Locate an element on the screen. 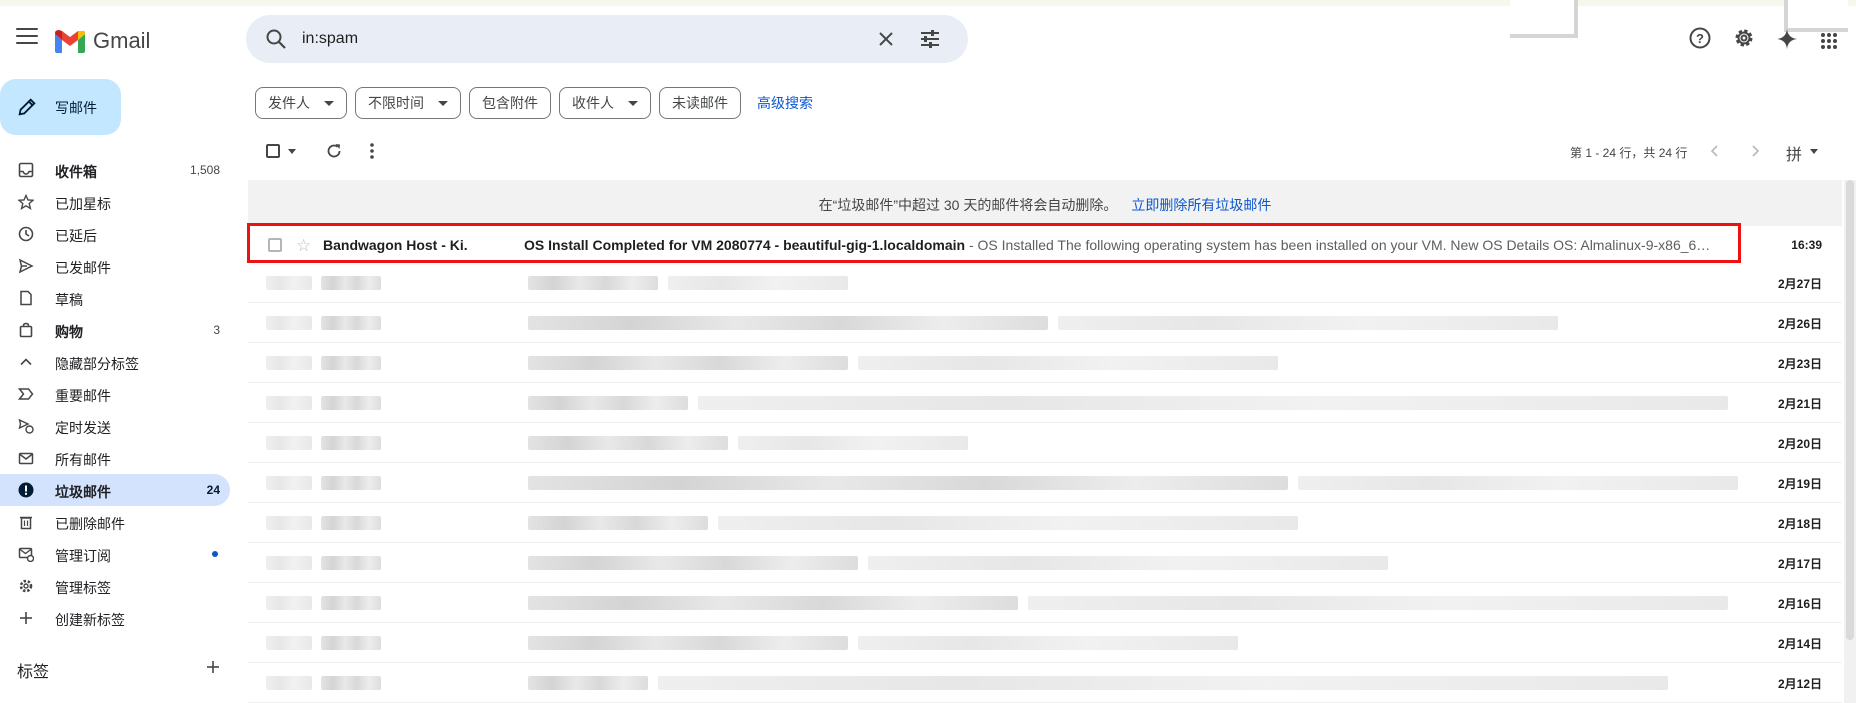  settings-gear-icon is located at coordinates (1744, 38).